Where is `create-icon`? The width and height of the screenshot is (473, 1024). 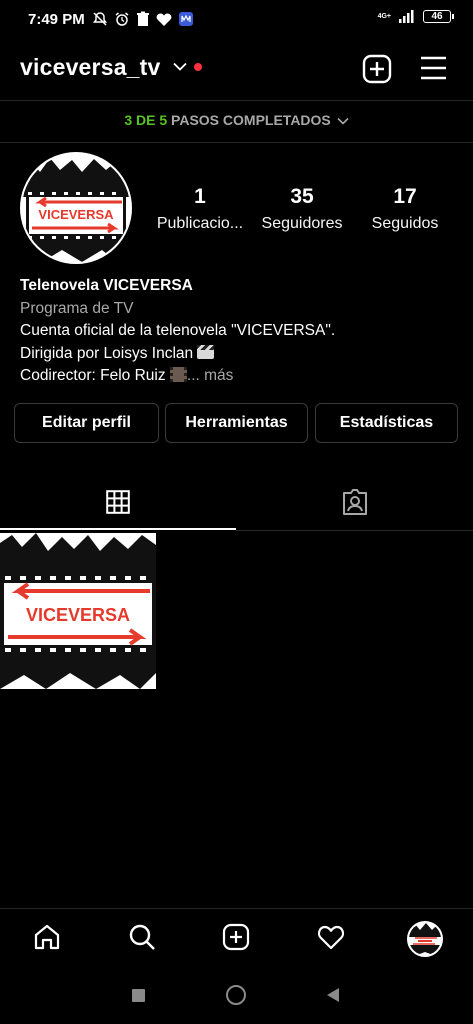 create-icon is located at coordinates (236, 937).